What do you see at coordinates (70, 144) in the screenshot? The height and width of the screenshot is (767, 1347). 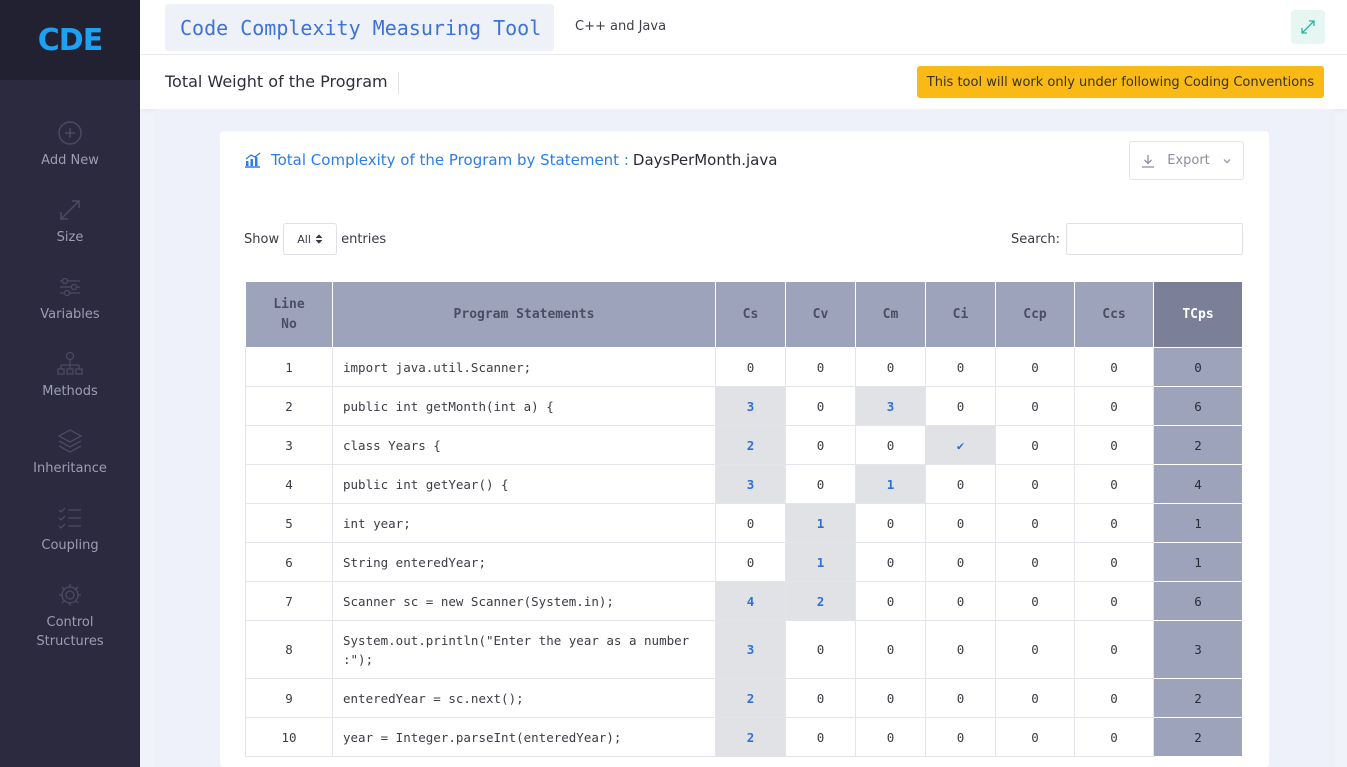 I see `sidebar-item-add-new: Add New` at bounding box center [70, 144].